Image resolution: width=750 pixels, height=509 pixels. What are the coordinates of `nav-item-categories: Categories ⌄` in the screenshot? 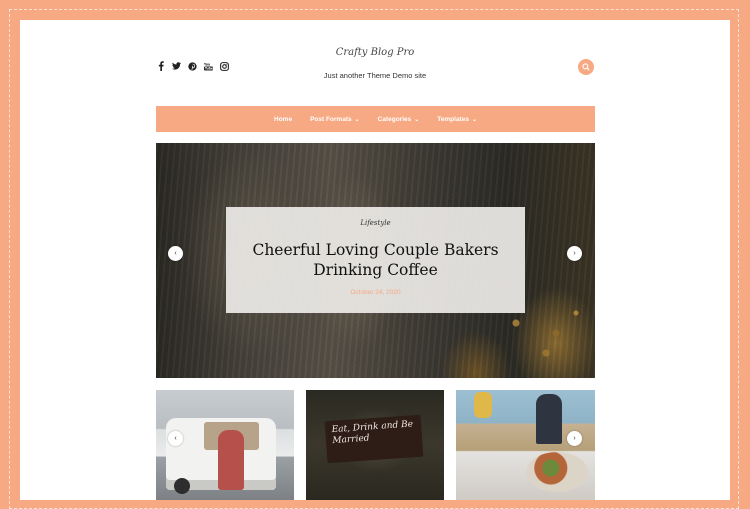 It's located at (399, 119).